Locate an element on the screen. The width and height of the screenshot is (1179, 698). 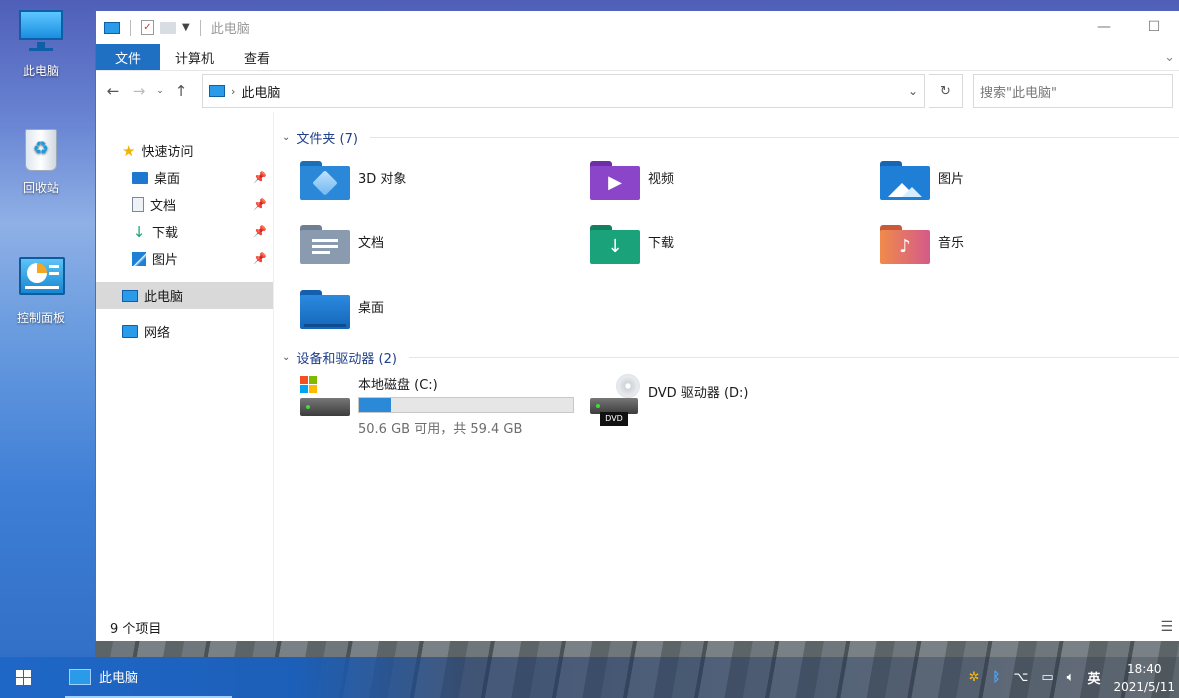
drive-usage-text: 50.6 GB 可用，共 59.4 GB is located at coordinates (440, 429).